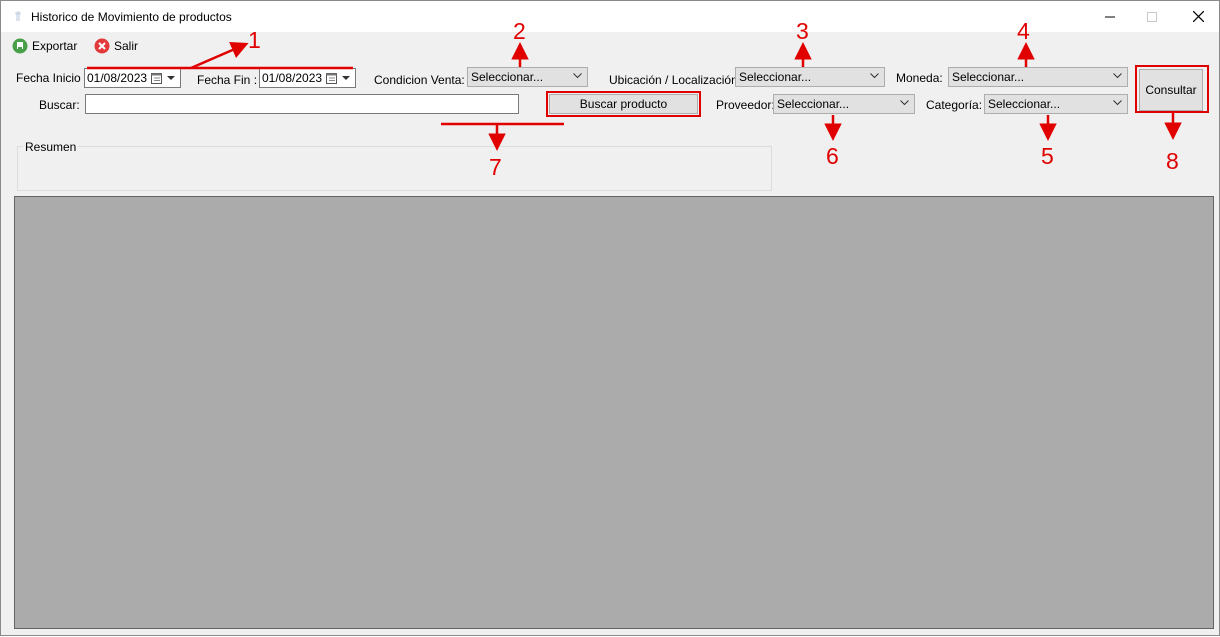 The width and height of the screenshot is (1220, 637). Describe the element at coordinates (832, 156) in the screenshot. I see `annotation-6: 6` at that location.